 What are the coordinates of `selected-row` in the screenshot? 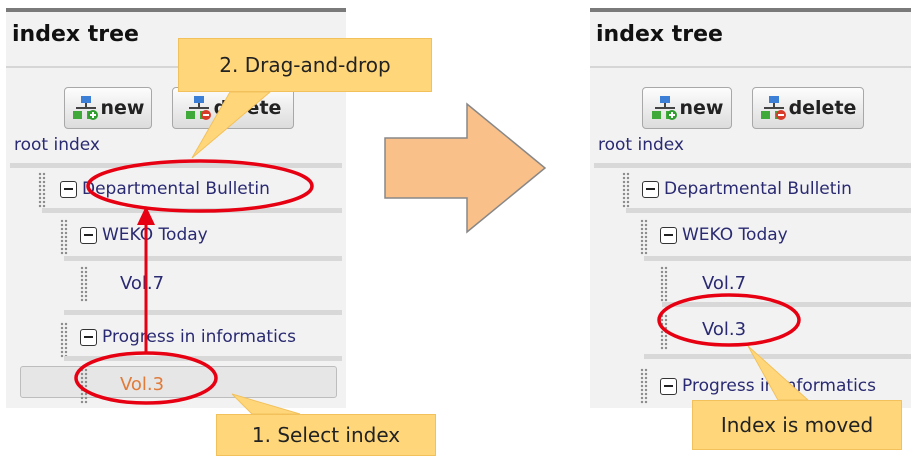 It's located at (178, 382).